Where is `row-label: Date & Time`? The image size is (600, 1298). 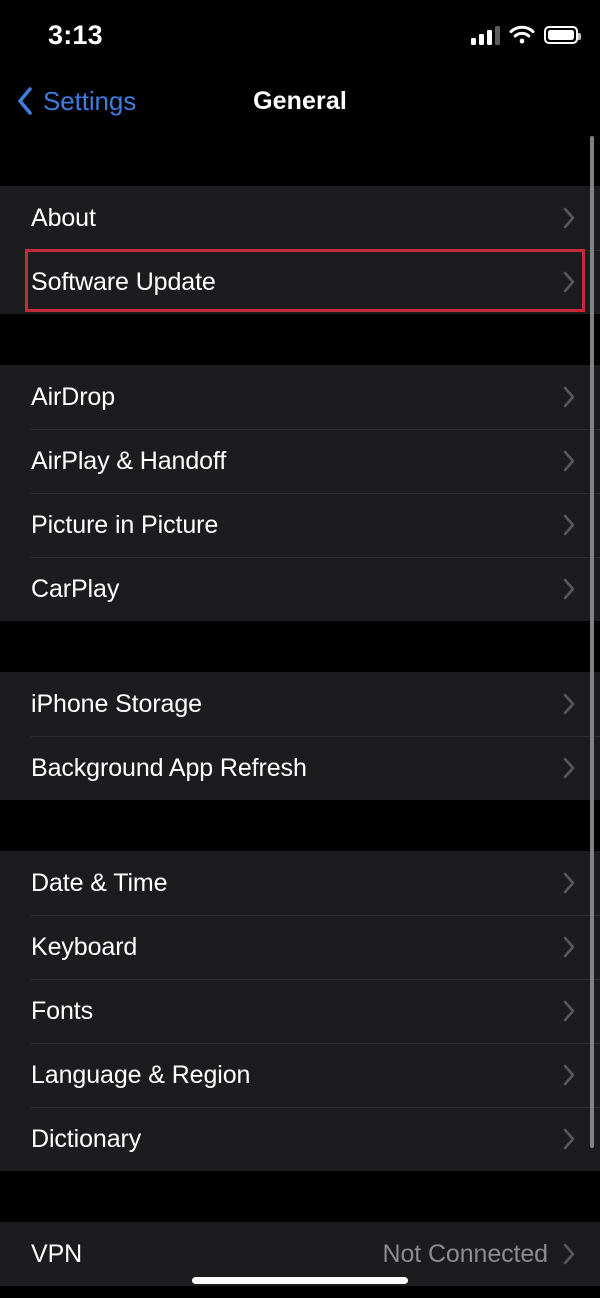
row-label: Date & Time is located at coordinates (99, 882).